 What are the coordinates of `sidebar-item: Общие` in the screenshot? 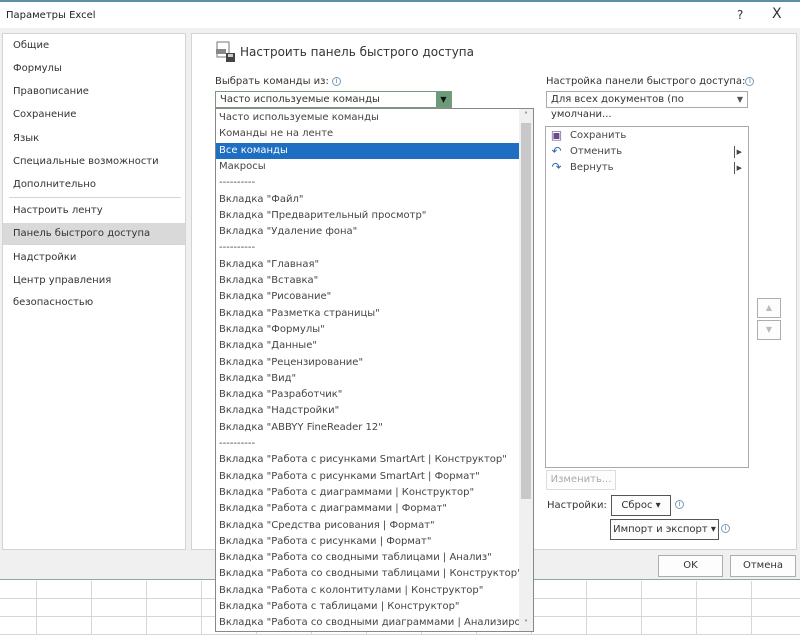 It's located at (94, 46).